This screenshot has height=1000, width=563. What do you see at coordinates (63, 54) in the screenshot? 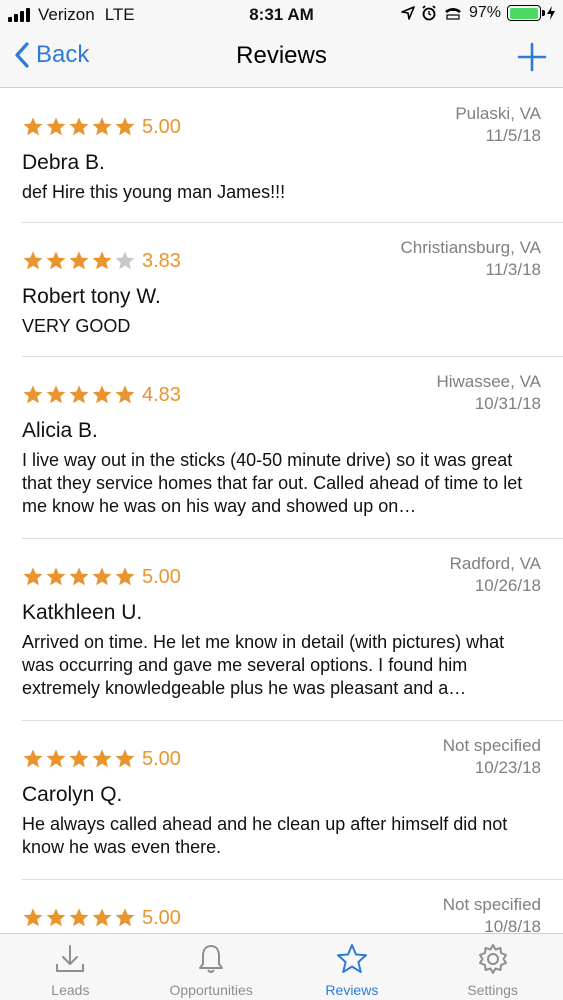
I see `back-label: Back` at bounding box center [63, 54].